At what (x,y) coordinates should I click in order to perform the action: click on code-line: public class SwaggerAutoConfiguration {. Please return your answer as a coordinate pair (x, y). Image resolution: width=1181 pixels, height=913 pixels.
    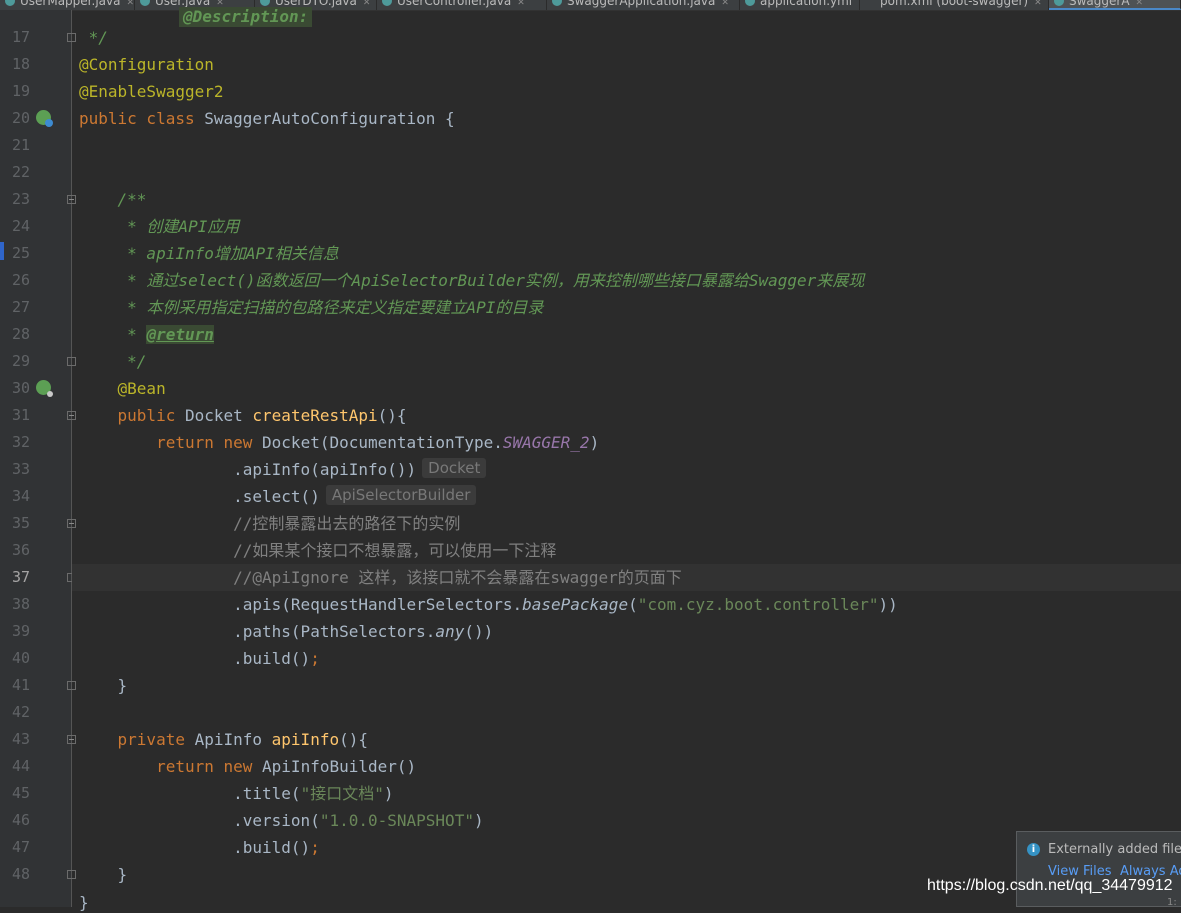
    Looking at the image, I should click on (626, 118).